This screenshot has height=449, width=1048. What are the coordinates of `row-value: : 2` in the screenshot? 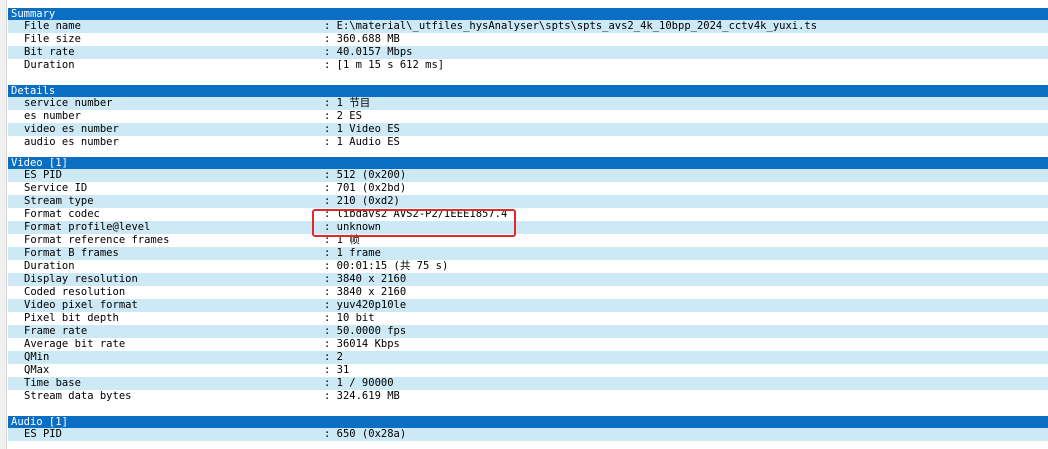 It's located at (333, 357).